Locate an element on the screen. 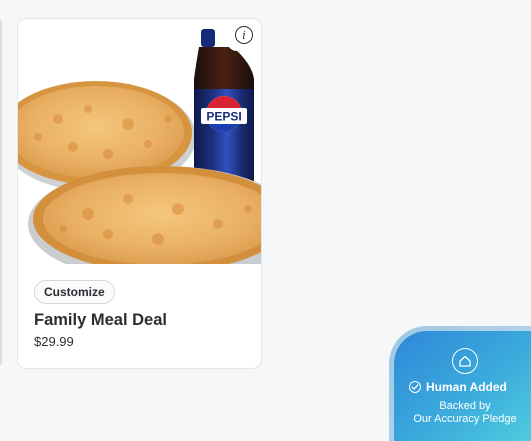 The width and height of the screenshot is (531, 441). customize-button: Customize is located at coordinates (74, 292).